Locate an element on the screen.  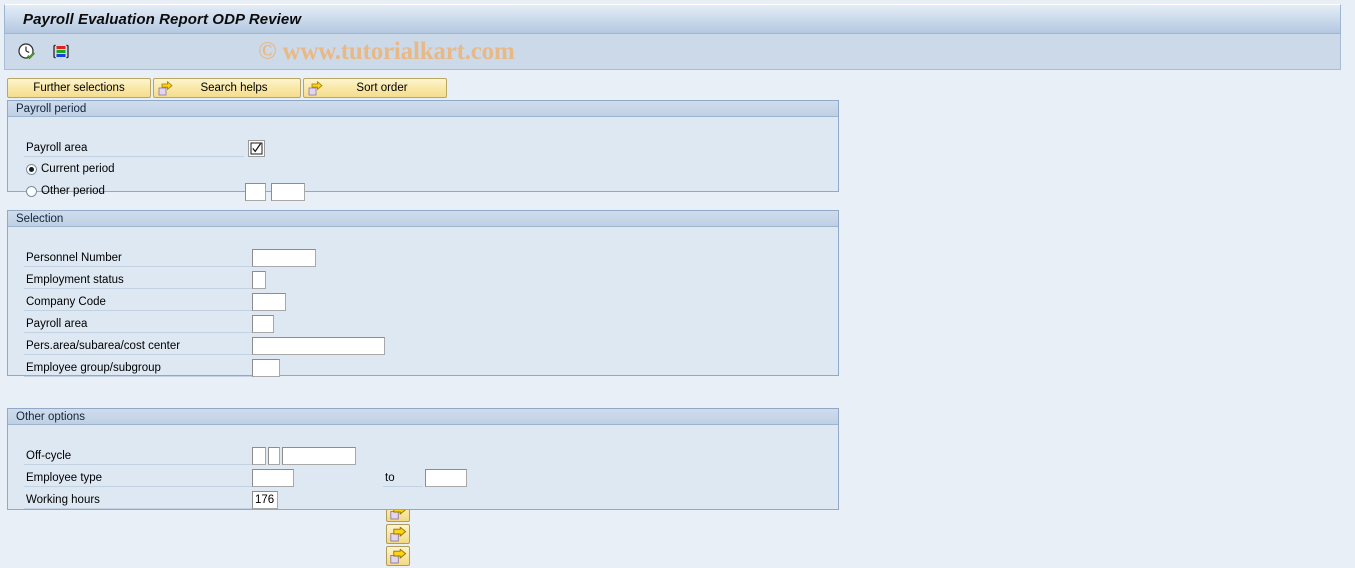
label-employment-status: Employment status is located at coordinates (138, 280).